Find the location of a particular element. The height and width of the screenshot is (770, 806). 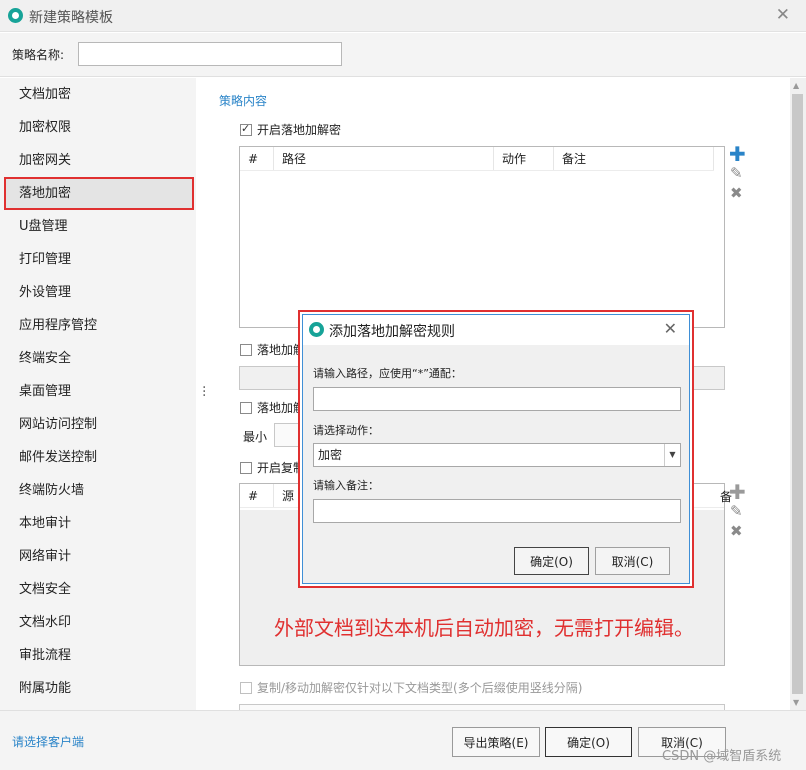

policy-name-input is located at coordinates (210, 54).